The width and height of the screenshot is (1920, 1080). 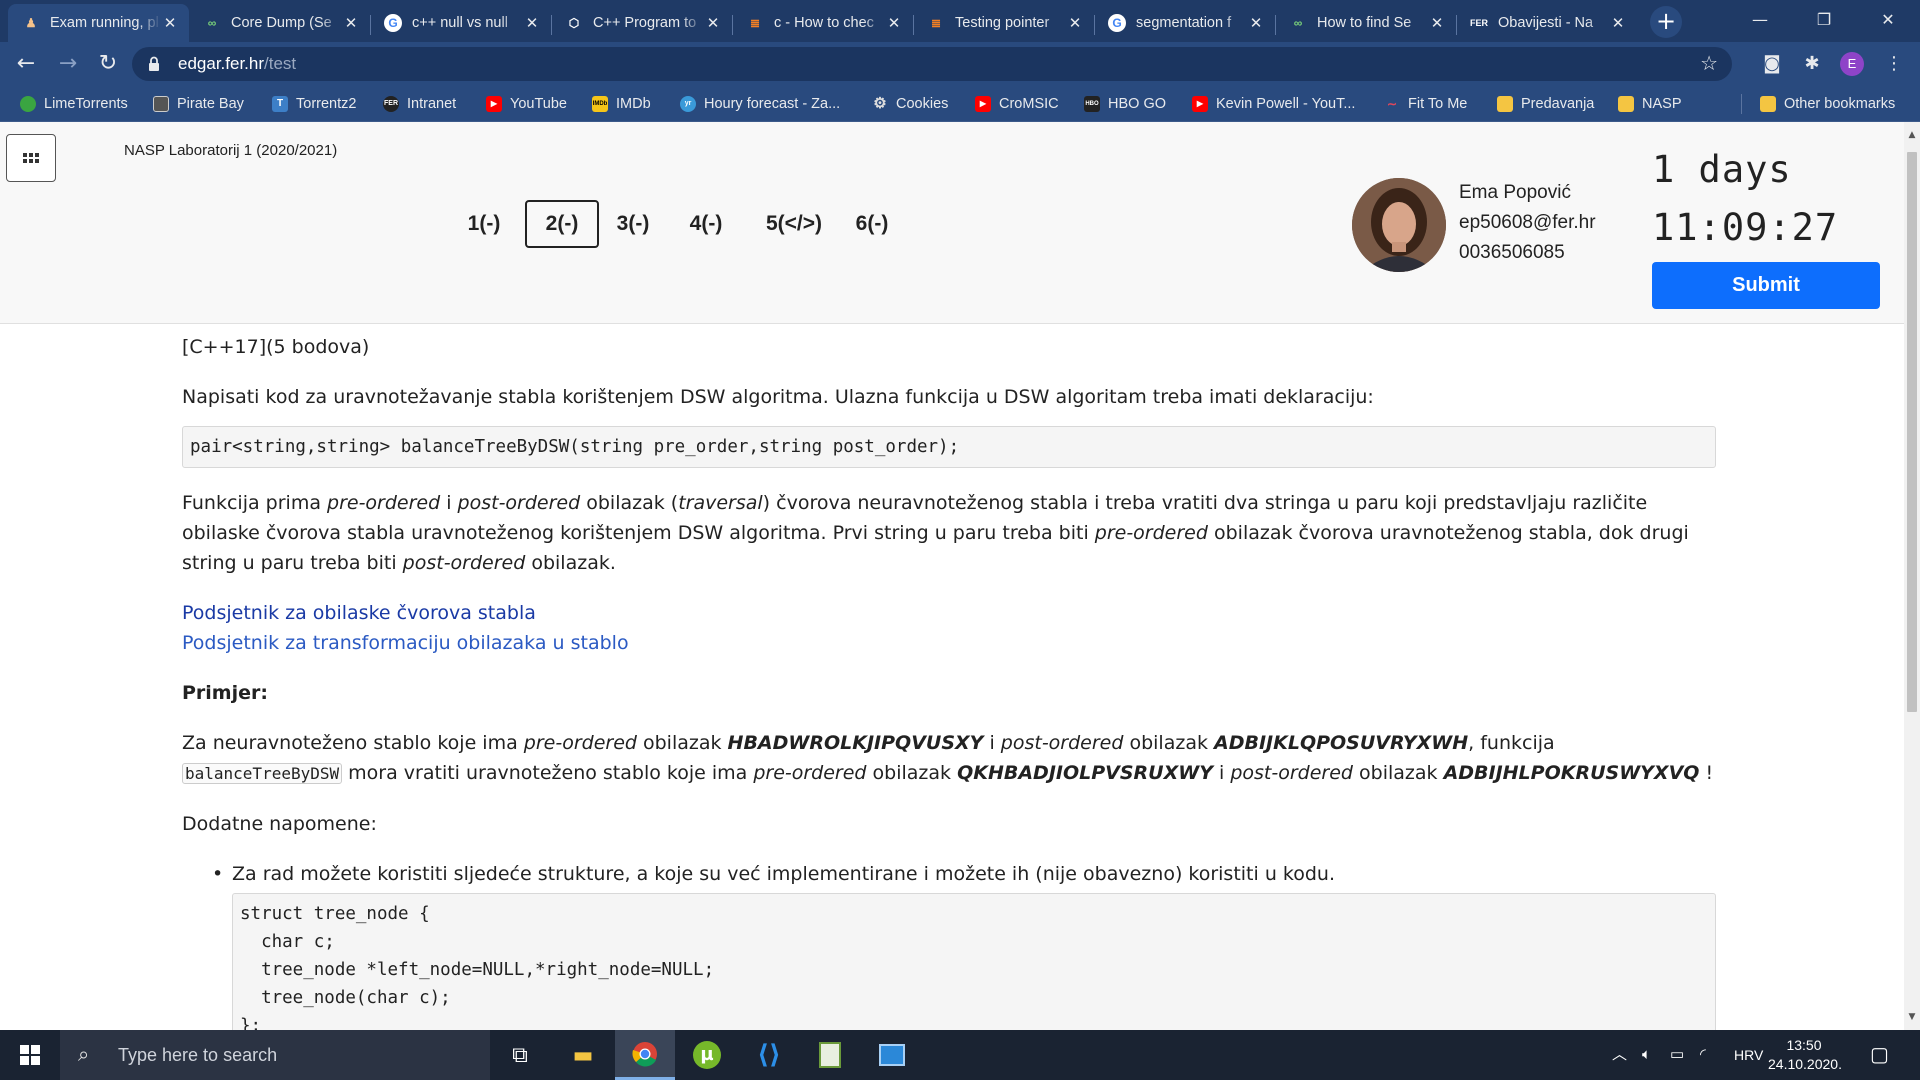 I want to click on tab-title: Obavijesti - Na, so click(x=1546, y=23).